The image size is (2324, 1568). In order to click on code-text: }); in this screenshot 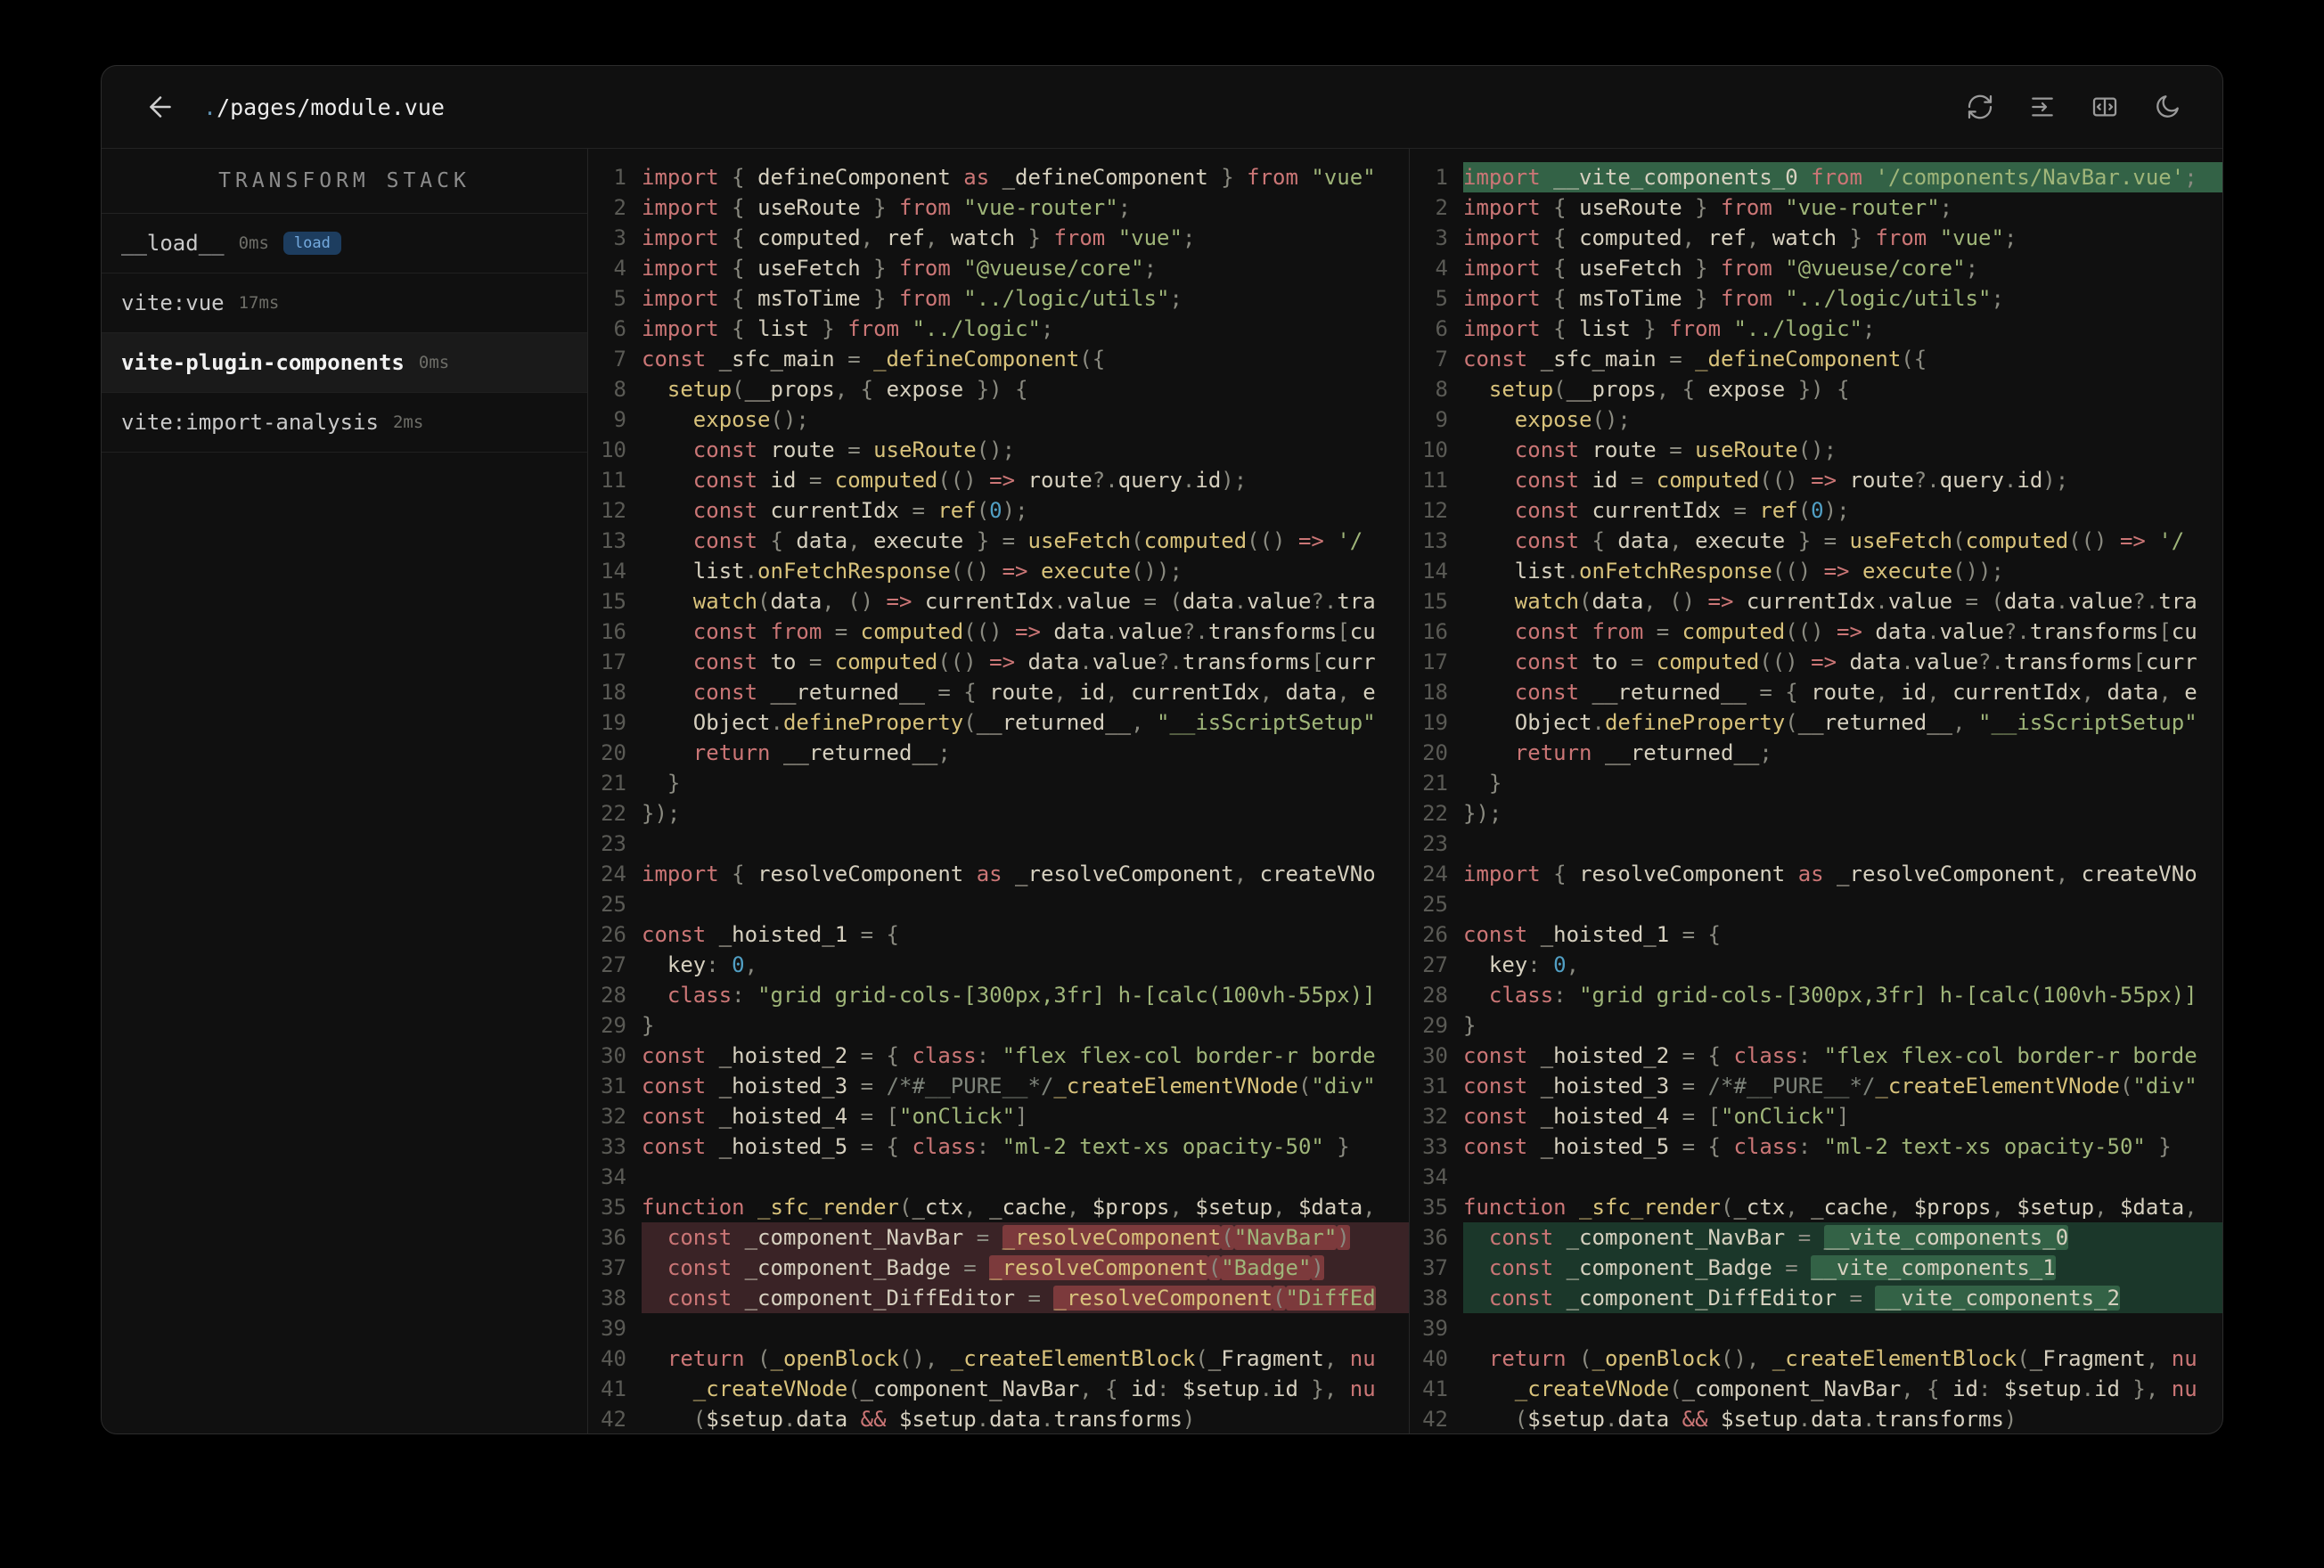, I will do `click(661, 813)`.